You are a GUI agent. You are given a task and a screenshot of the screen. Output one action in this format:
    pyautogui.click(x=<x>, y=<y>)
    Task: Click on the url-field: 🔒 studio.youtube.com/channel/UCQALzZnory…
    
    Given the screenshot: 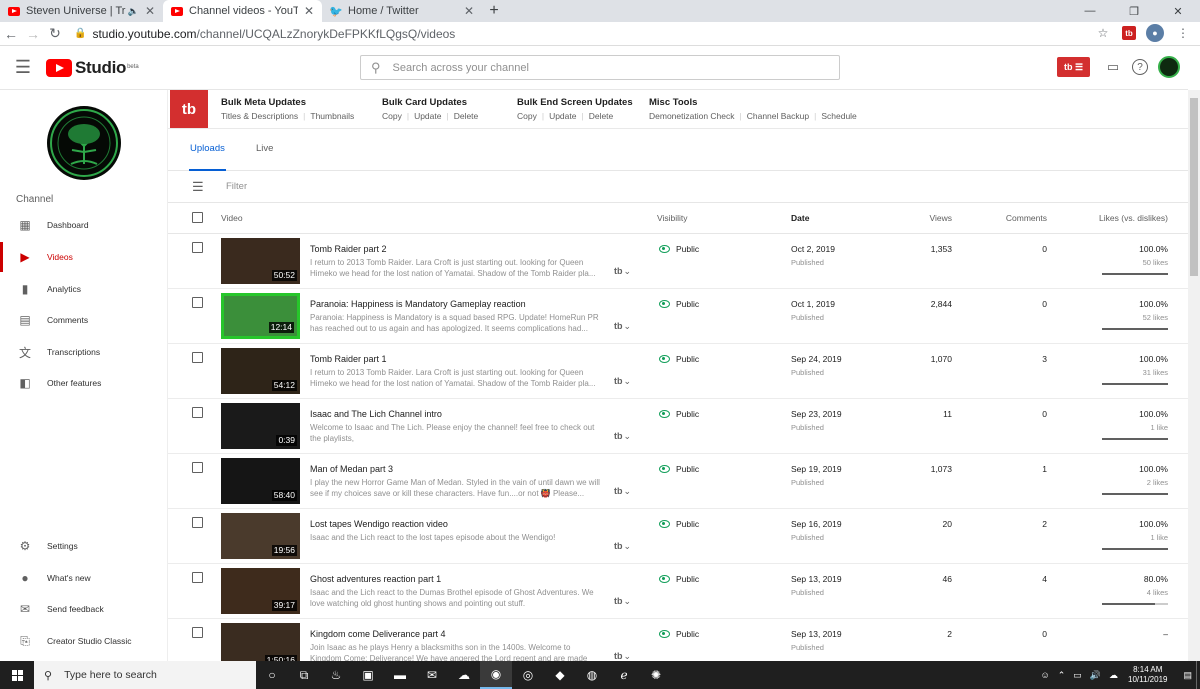 What is the action you would take?
    pyautogui.click(x=579, y=34)
    